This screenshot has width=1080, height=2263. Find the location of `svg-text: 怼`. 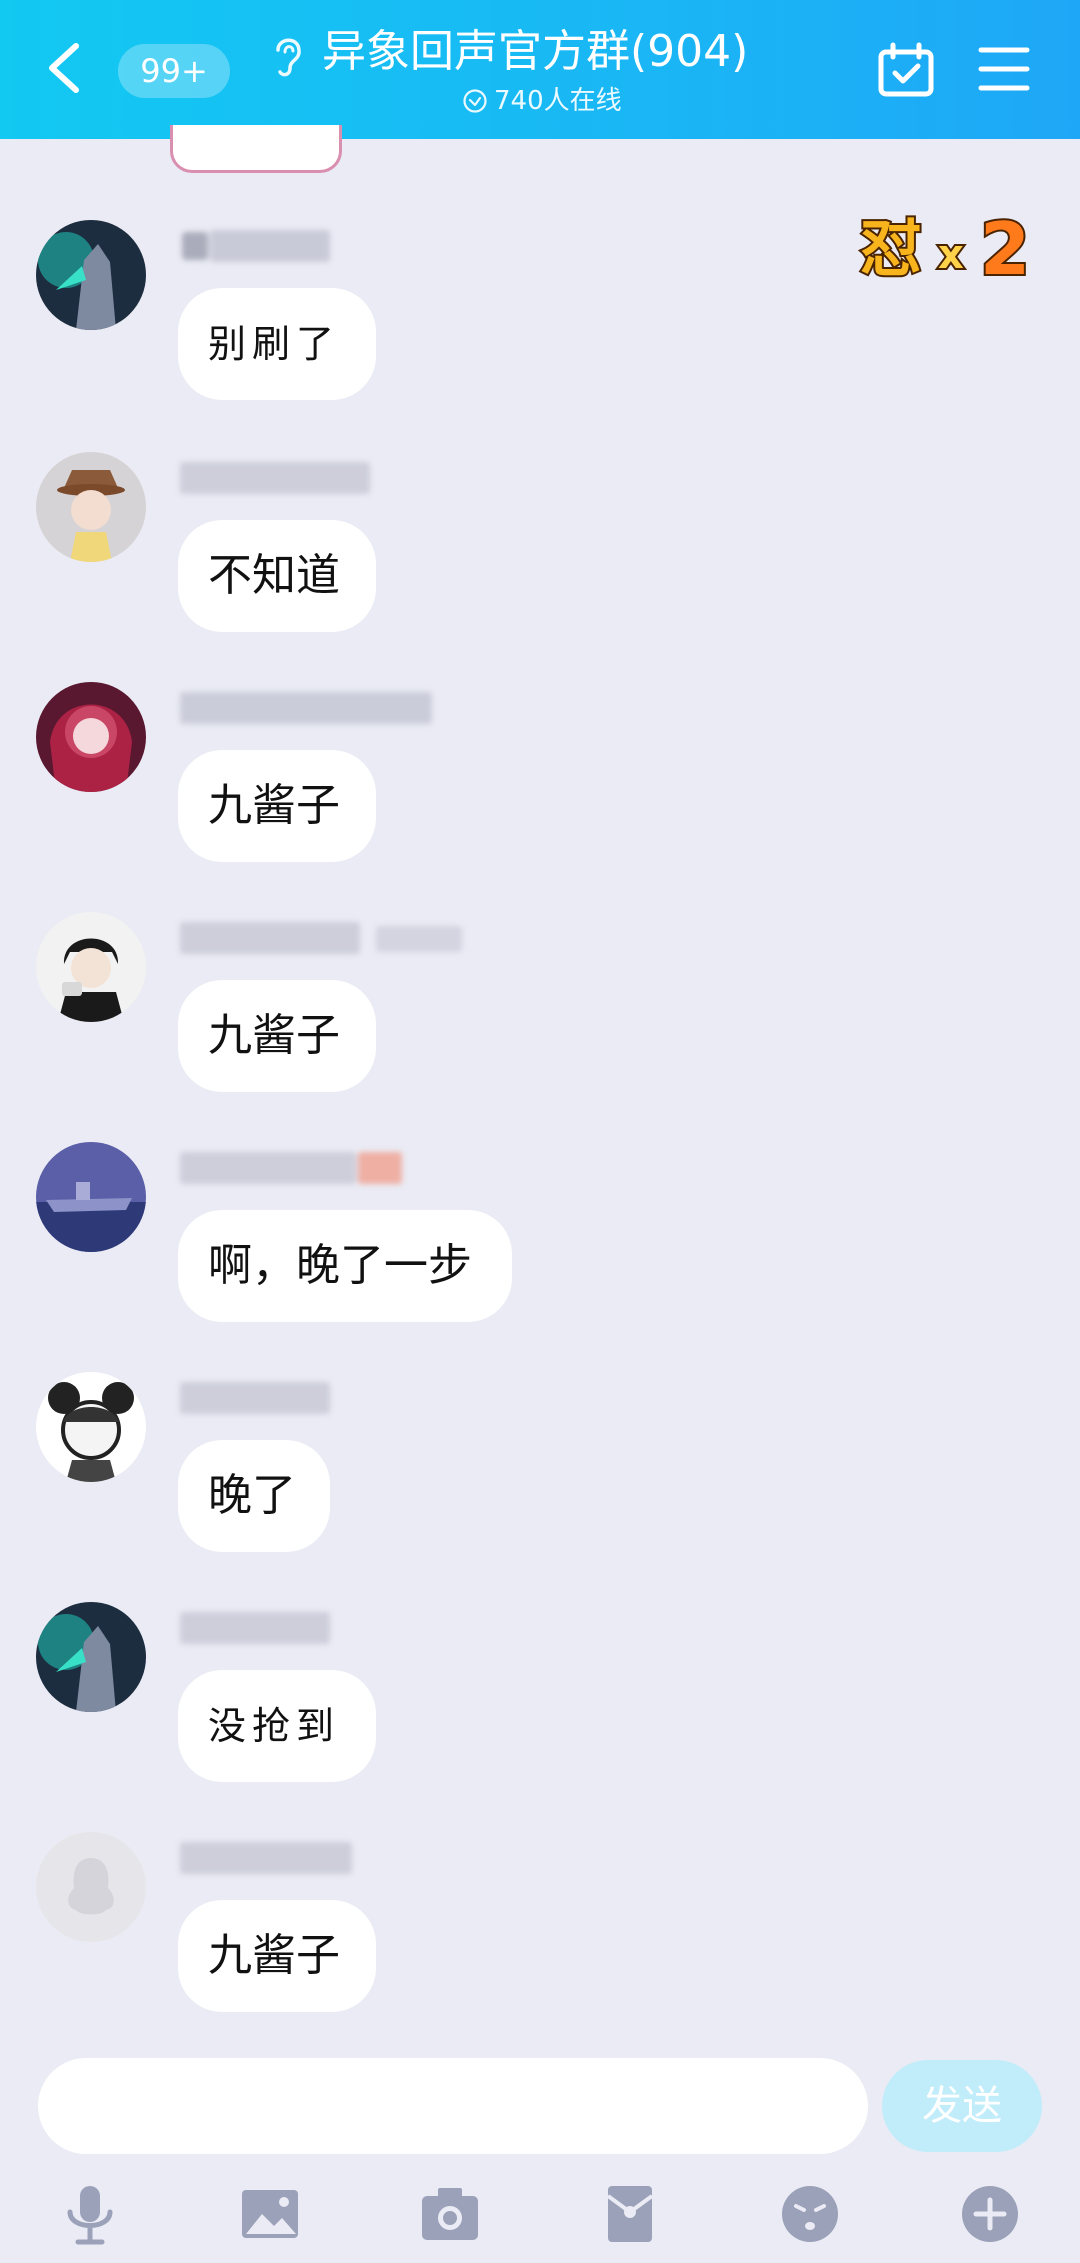

svg-text: 怼 is located at coordinates (891, 248).